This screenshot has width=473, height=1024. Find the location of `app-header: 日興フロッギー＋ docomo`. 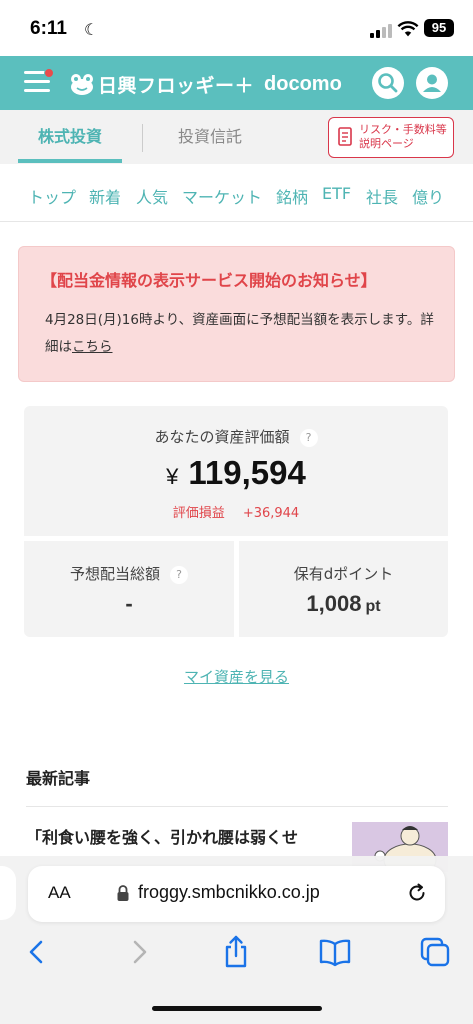

app-header: 日興フロッギー＋ docomo is located at coordinates (236, 83).